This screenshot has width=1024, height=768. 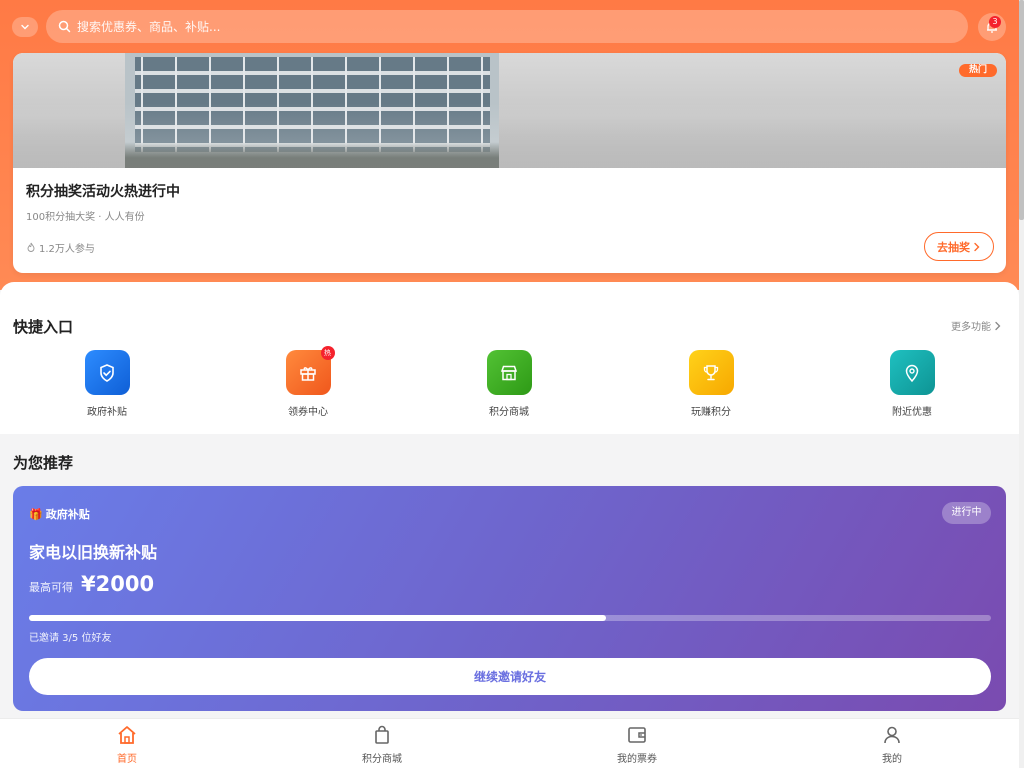 What do you see at coordinates (85, 217) in the screenshot?
I see `banner-subtitle: 100积分抽大奖 · 人人有份` at bounding box center [85, 217].